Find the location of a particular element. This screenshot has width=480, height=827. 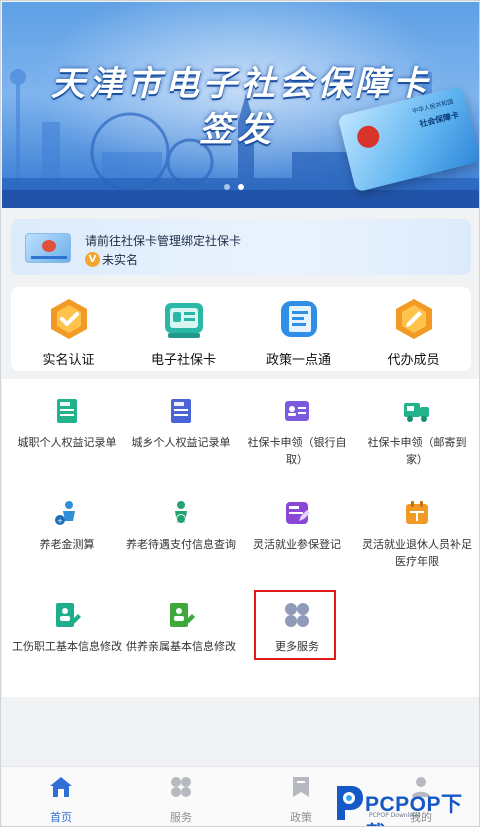

service-card-apply-bank: 社保卡申领（银行自取） is located at coordinates (297, 432).